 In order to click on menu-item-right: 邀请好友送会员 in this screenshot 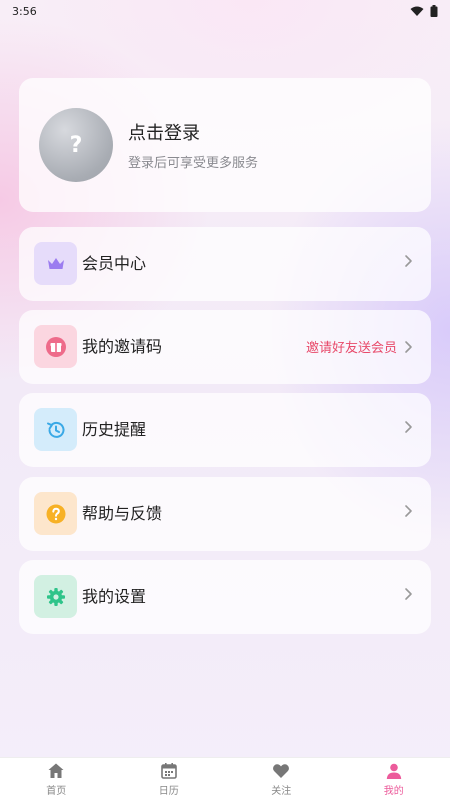, I will do `click(359, 346)`.